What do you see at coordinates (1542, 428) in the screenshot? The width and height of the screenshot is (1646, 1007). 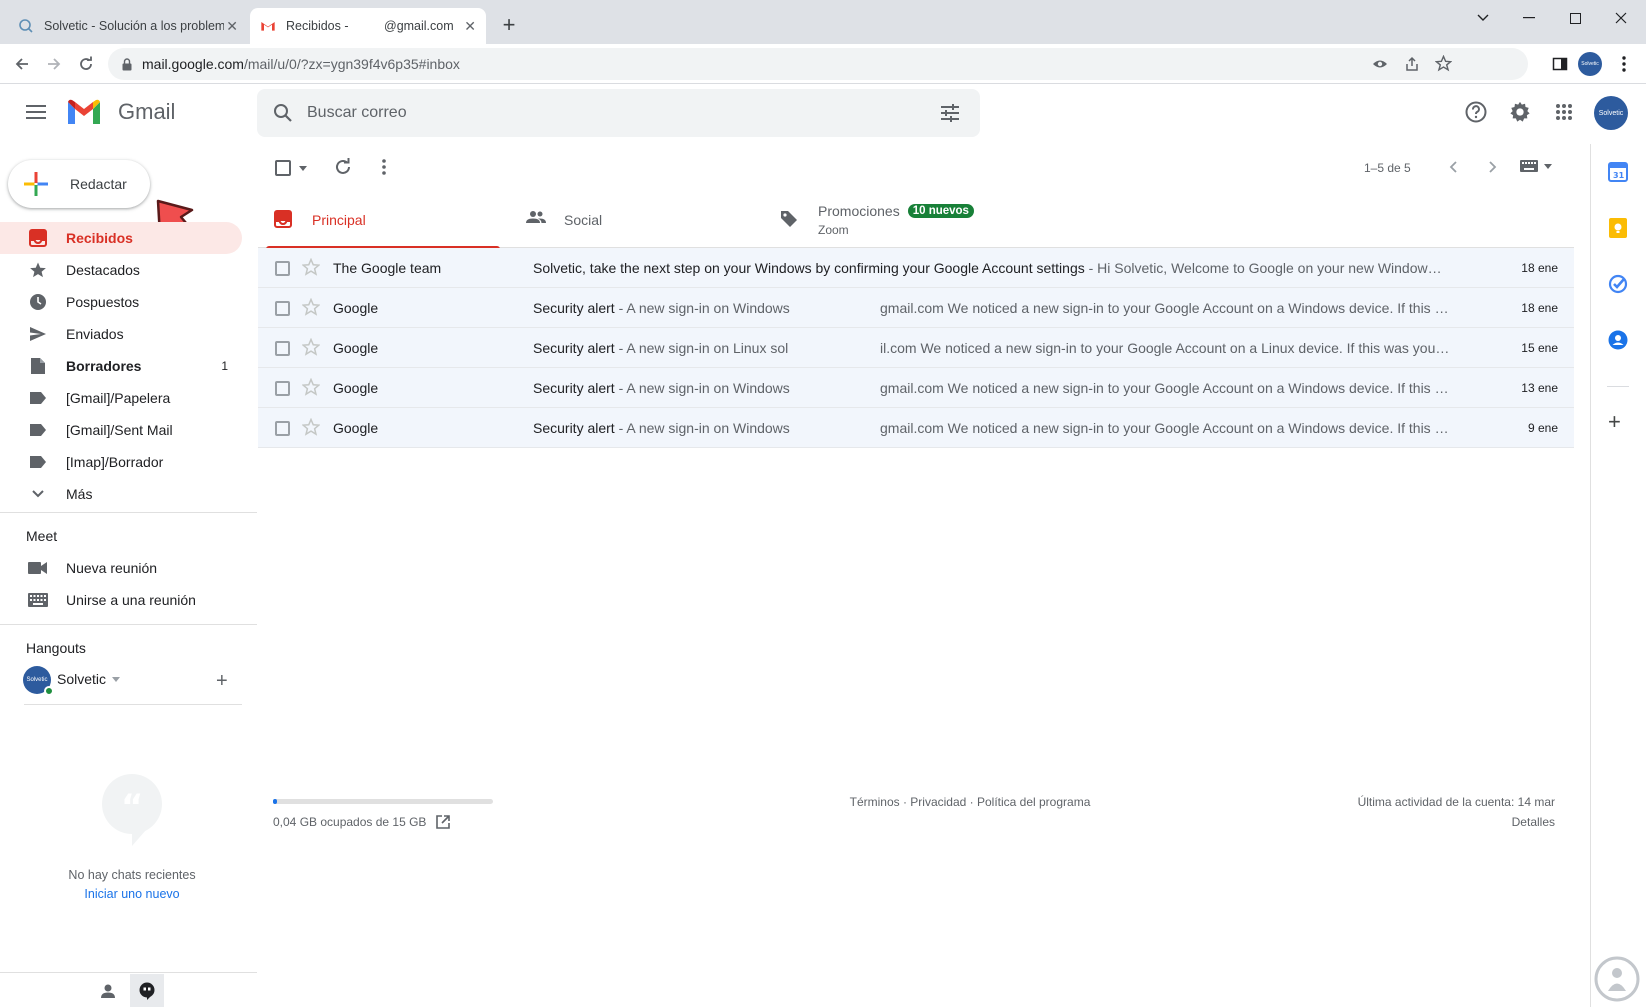 I see `email-date: 9 ene` at bounding box center [1542, 428].